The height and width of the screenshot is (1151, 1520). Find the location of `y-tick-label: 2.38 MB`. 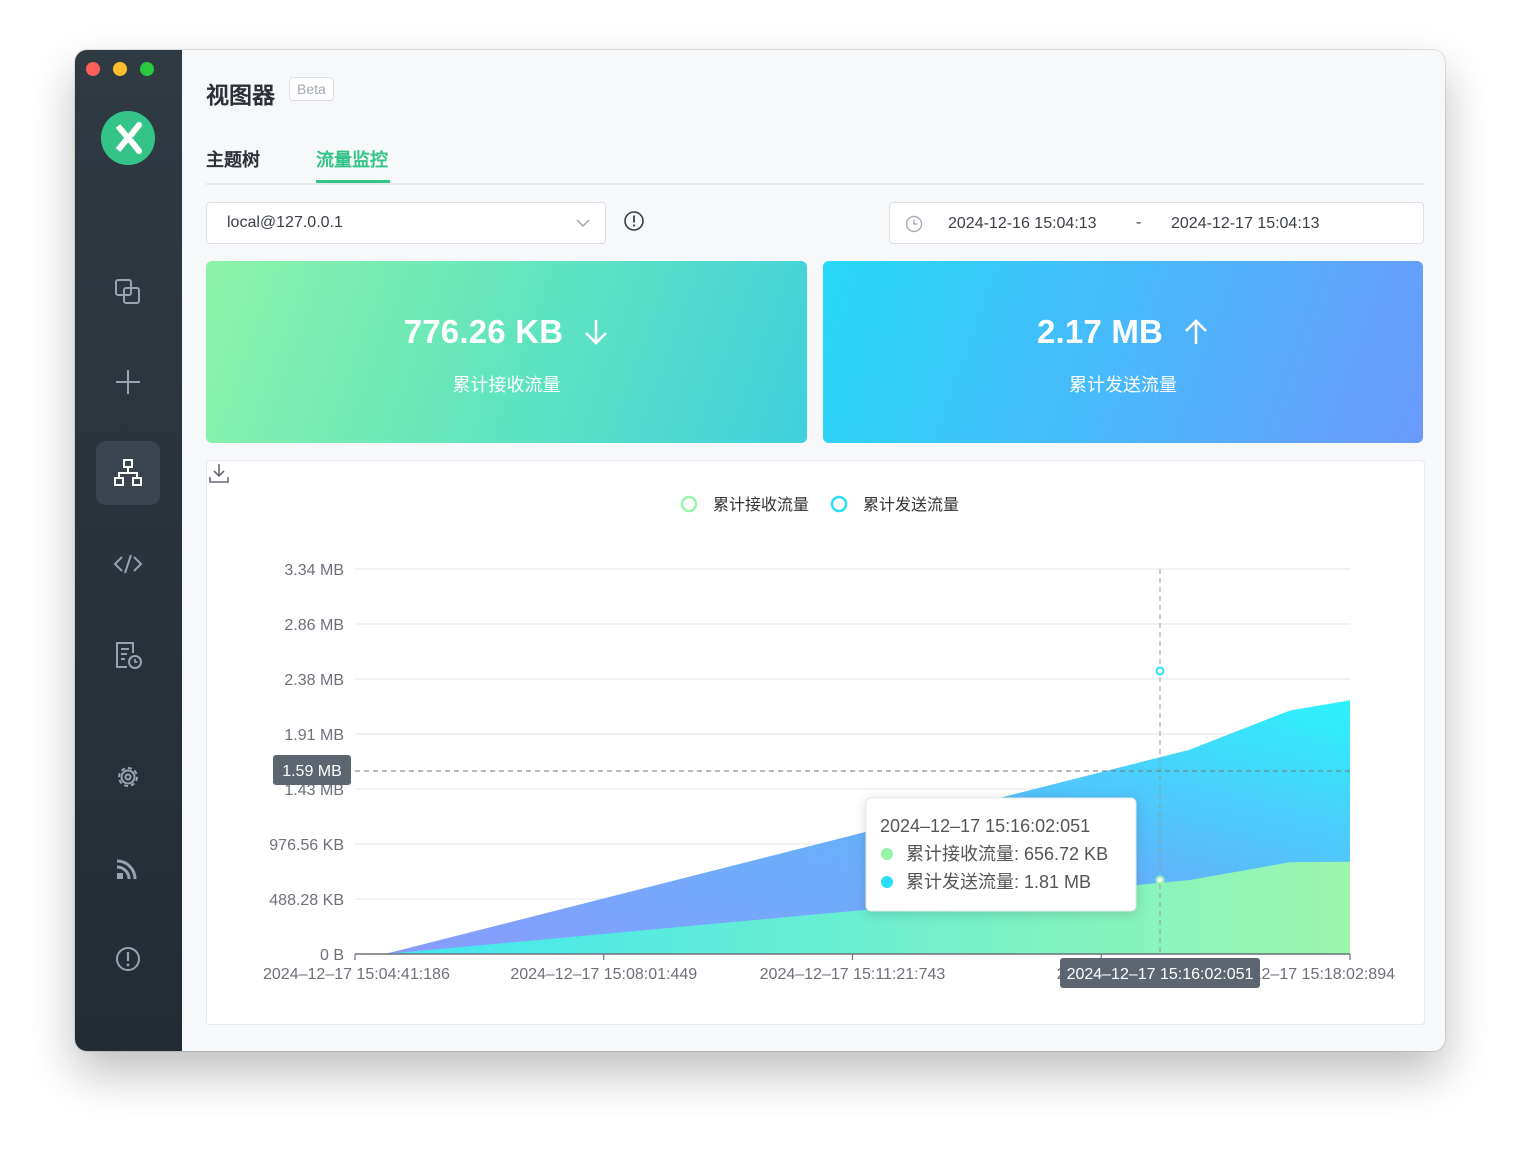

y-tick-label: 2.38 MB is located at coordinates (314, 680).